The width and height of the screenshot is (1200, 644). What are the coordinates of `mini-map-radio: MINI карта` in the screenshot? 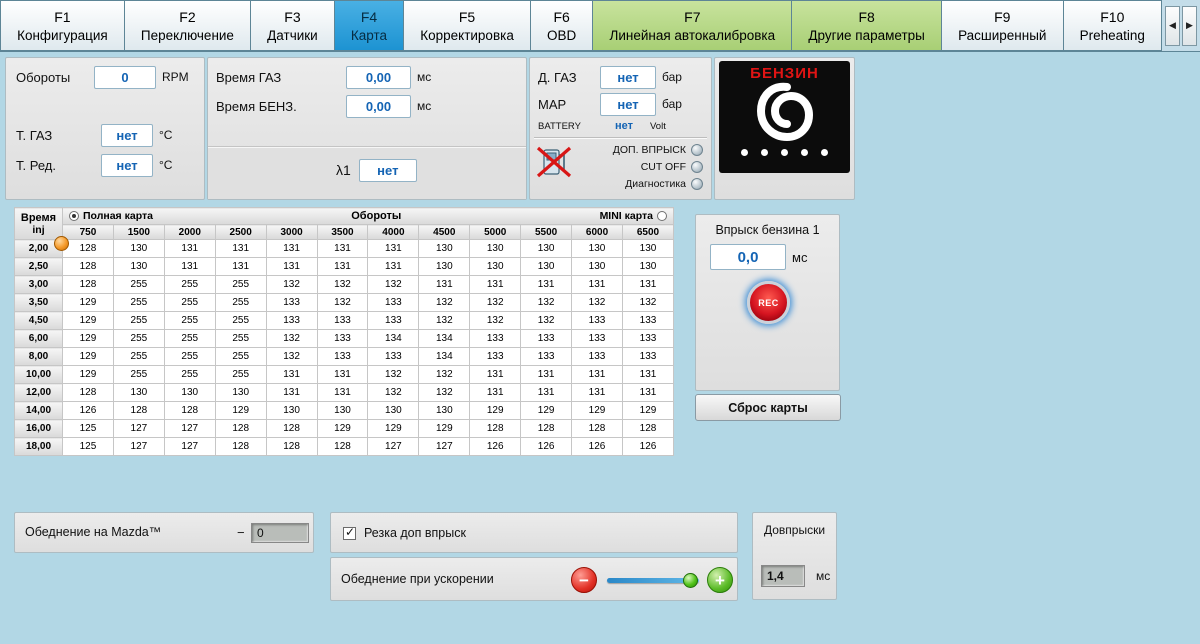 It's located at (633, 216).